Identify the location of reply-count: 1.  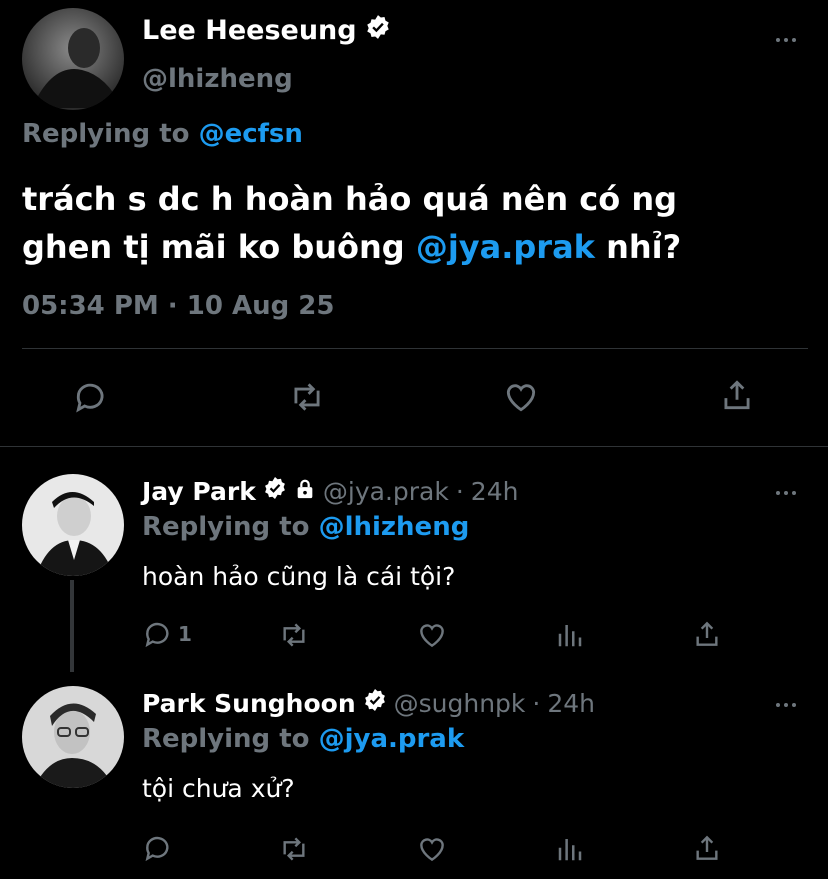
(185, 634).